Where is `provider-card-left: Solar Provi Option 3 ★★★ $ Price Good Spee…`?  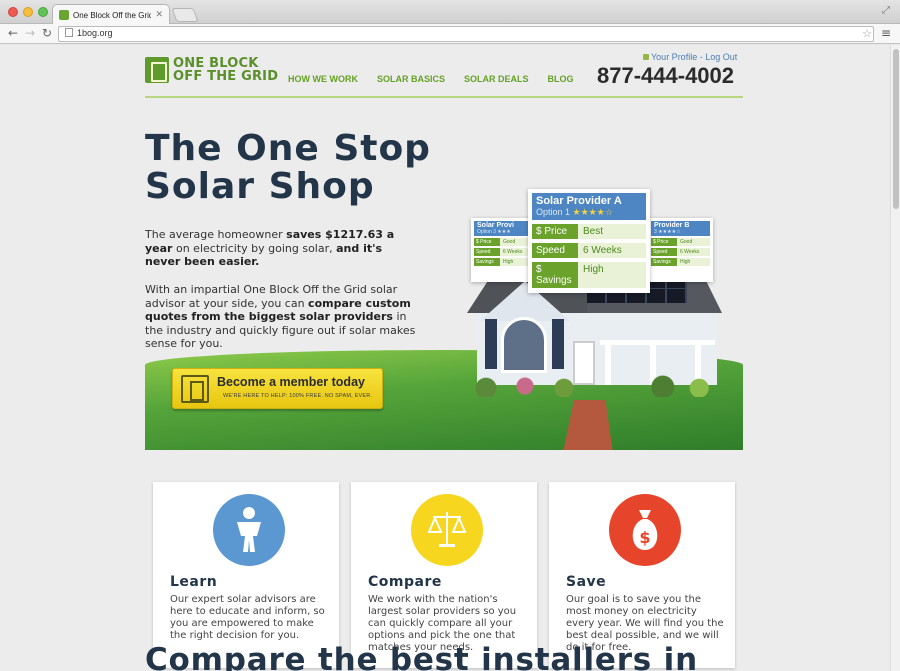
provider-card-left: Solar Provi Option 3 ★★★ $ Price Good Spee… is located at coordinates (503, 250).